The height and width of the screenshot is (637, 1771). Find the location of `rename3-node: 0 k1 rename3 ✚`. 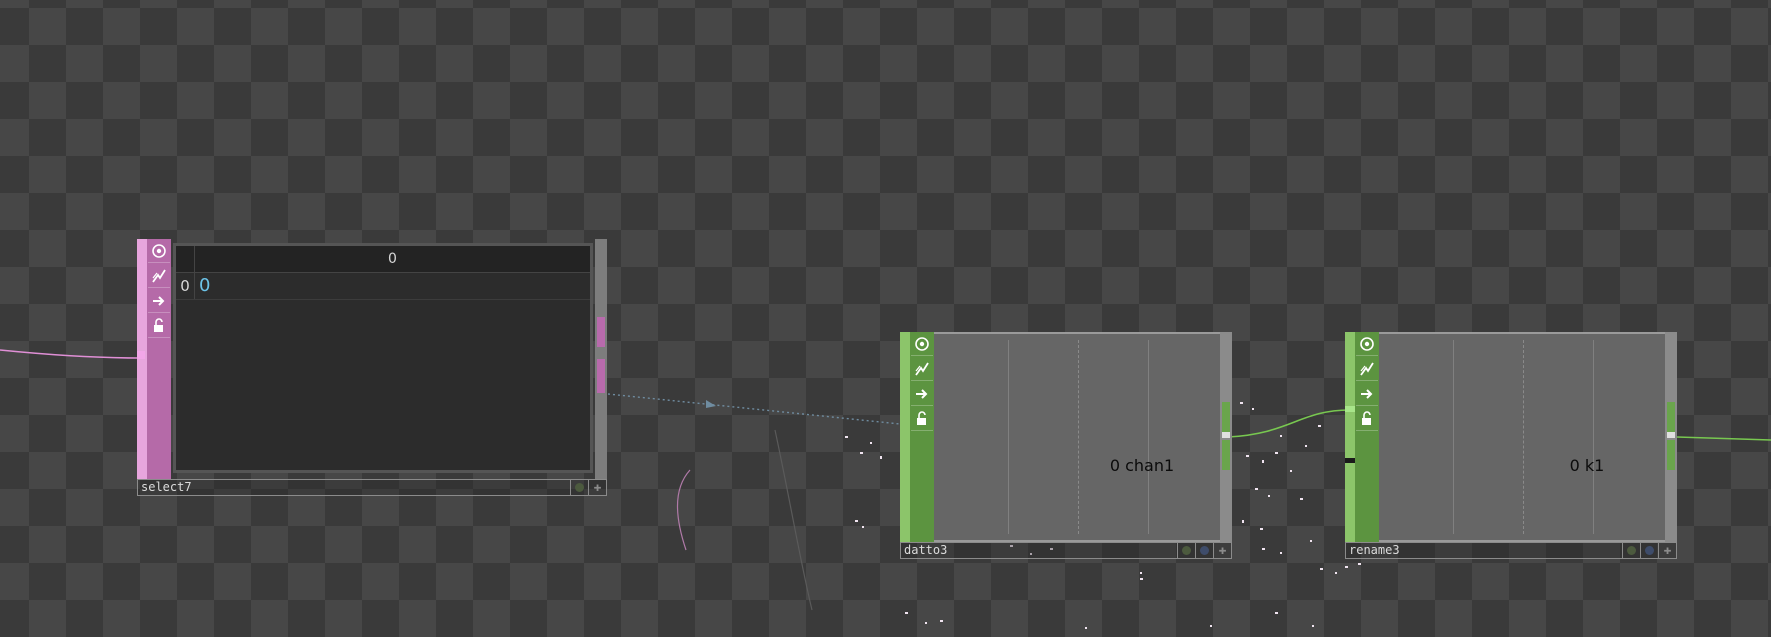

rename3-node: 0 k1 rename3 ✚ is located at coordinates (1511, 446).